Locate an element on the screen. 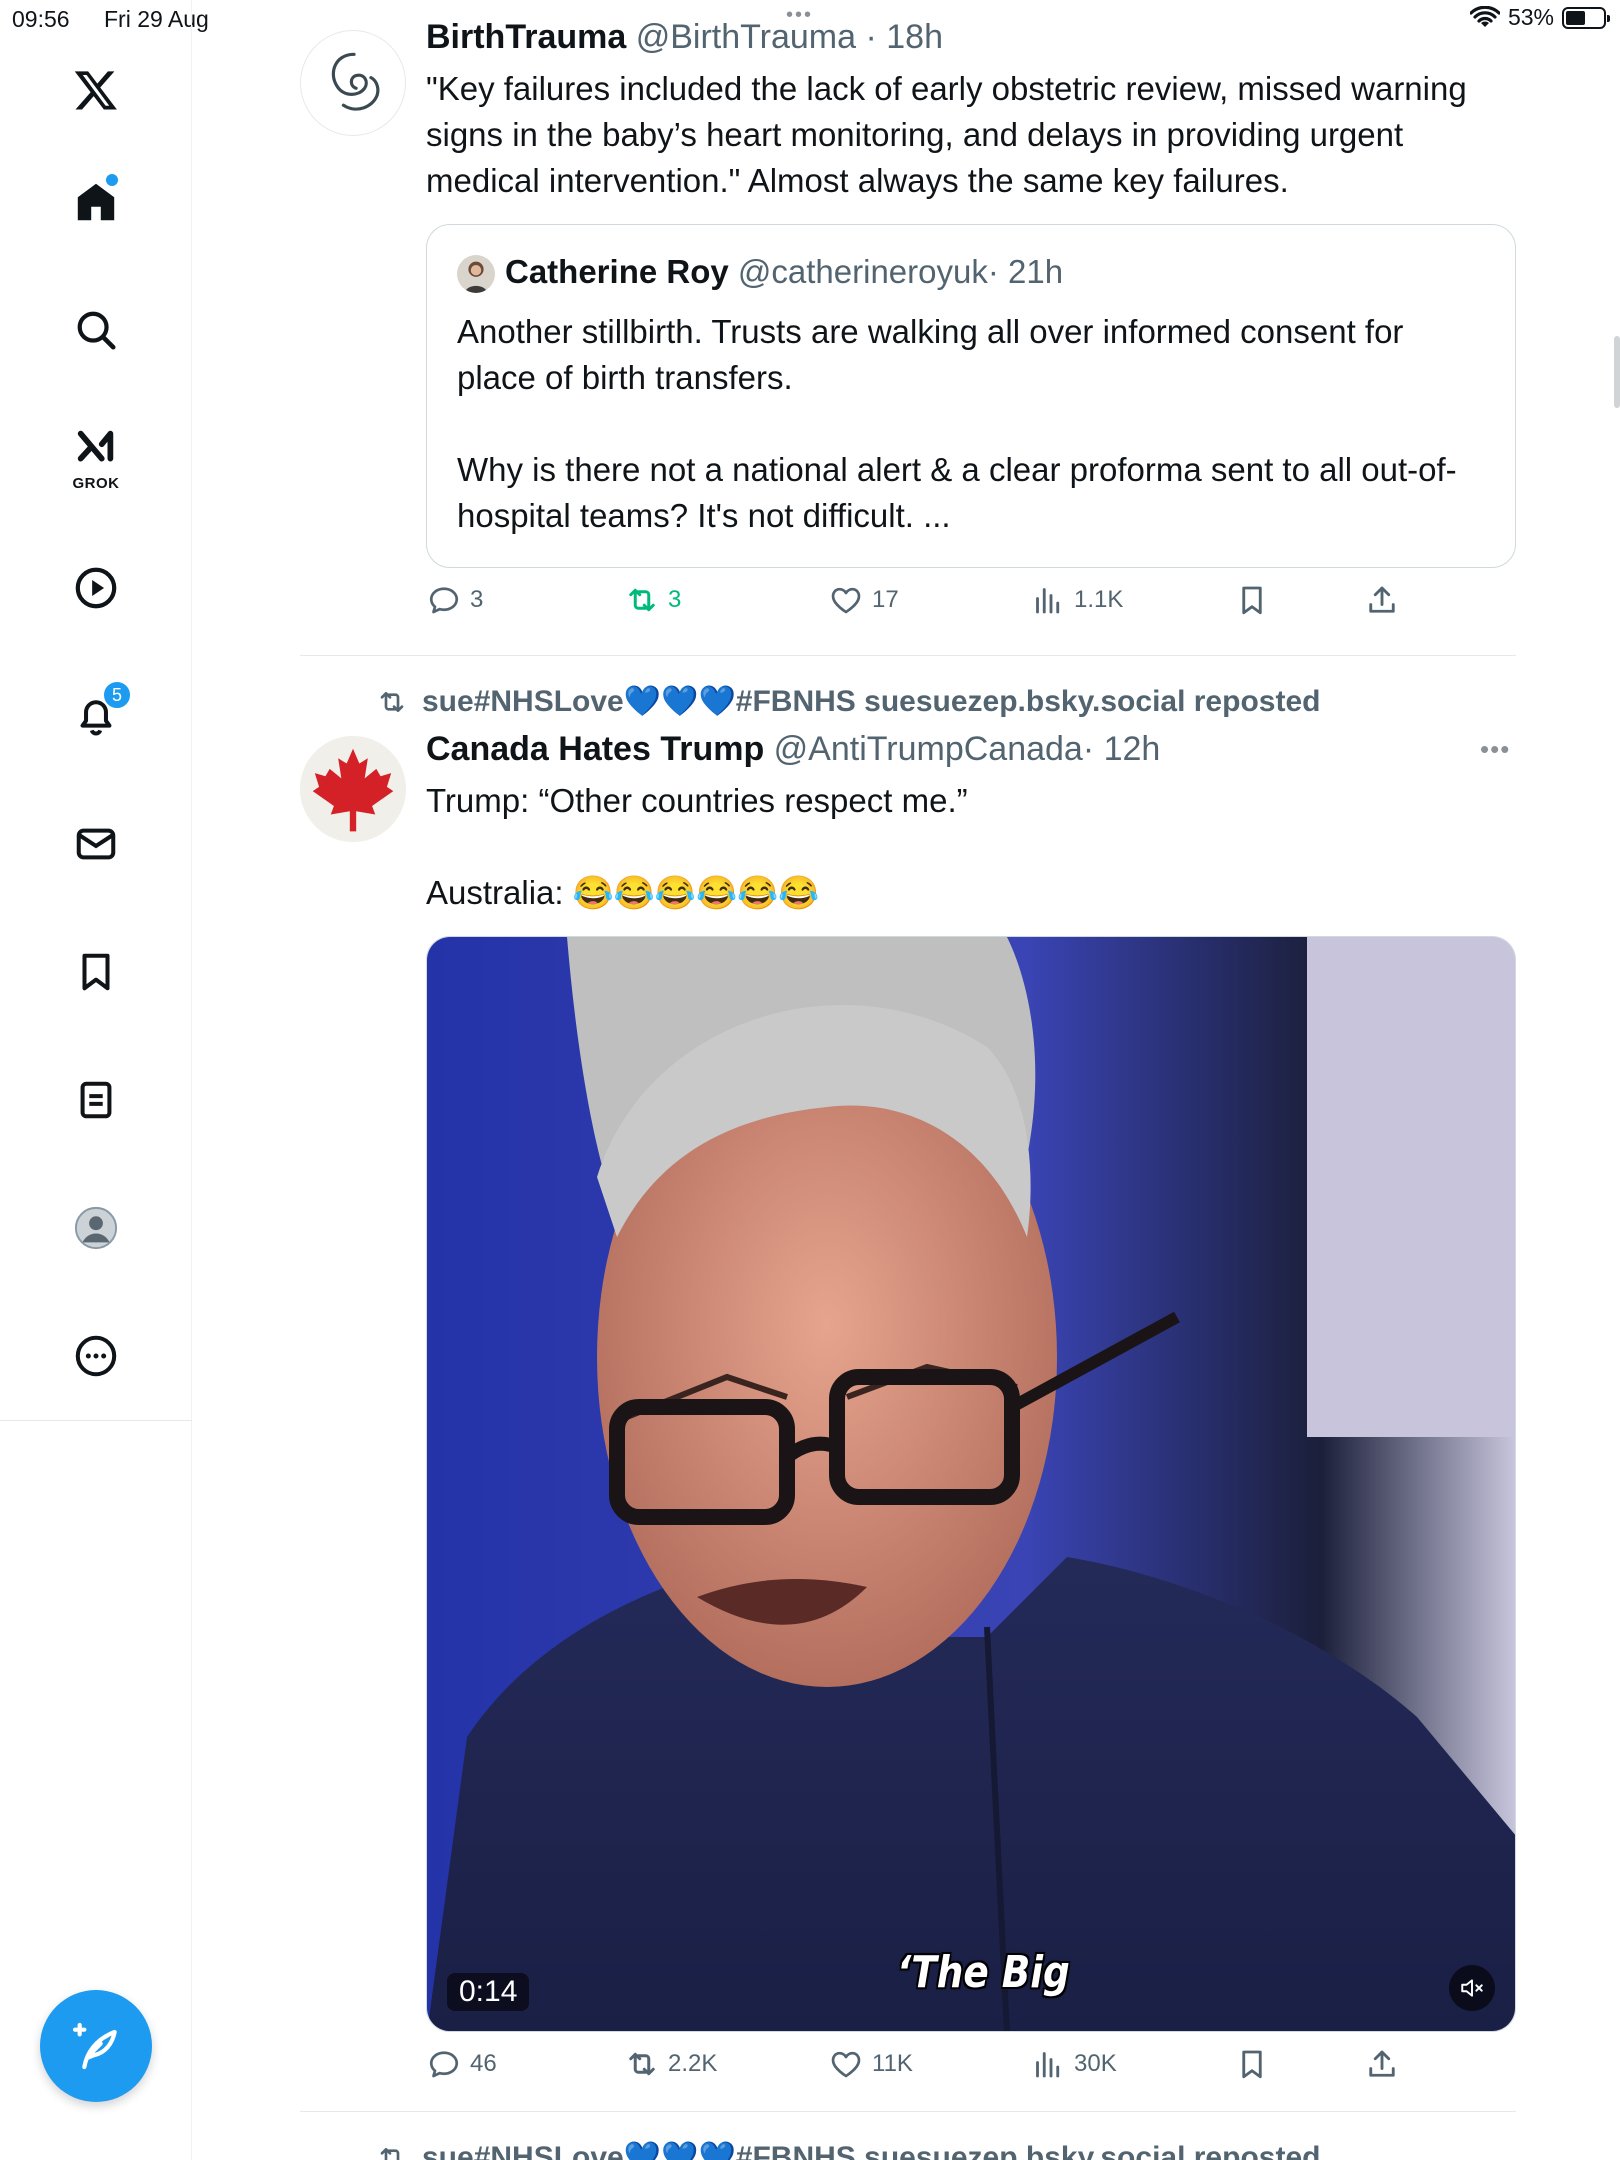 This screenshot has height=2160, width=1620. speaker-muted-icon is located at coordinates (1472, 1988).